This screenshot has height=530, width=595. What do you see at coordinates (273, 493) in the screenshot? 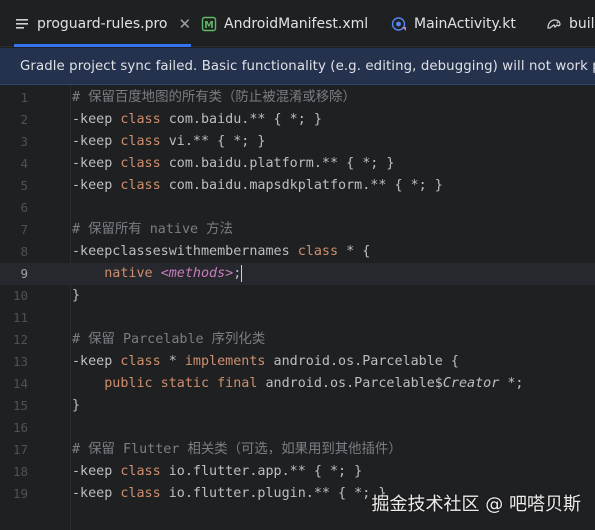
I see `code-token: io.flutter.plugin.** { *; }` at bounding box center [273, 493].